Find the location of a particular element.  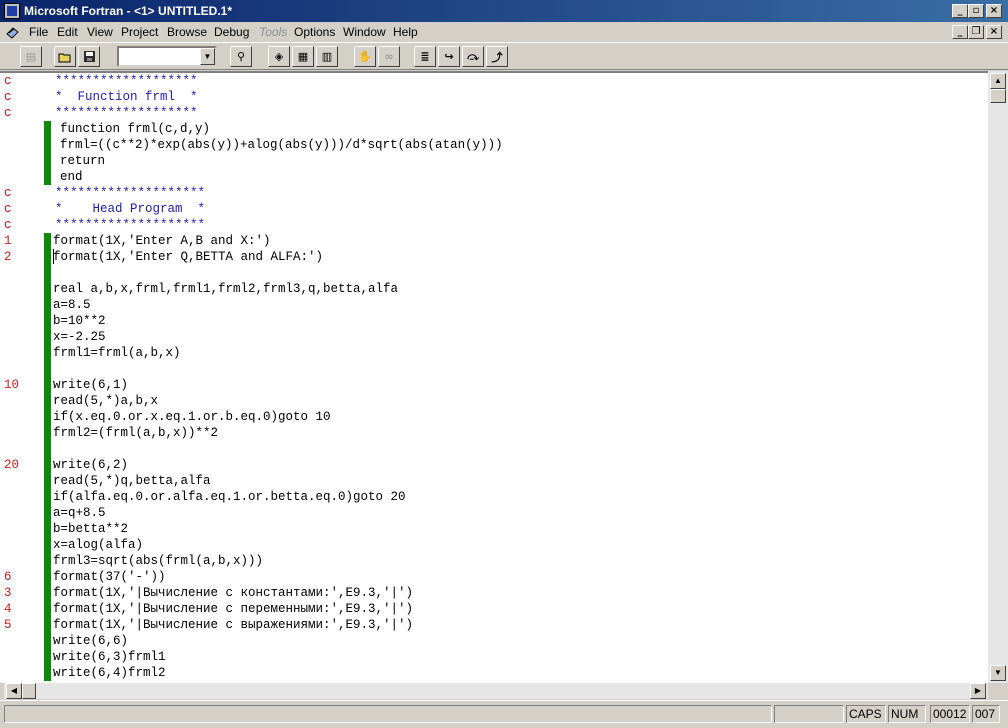

fortran-app-icon is located at coordinates (12, 11).